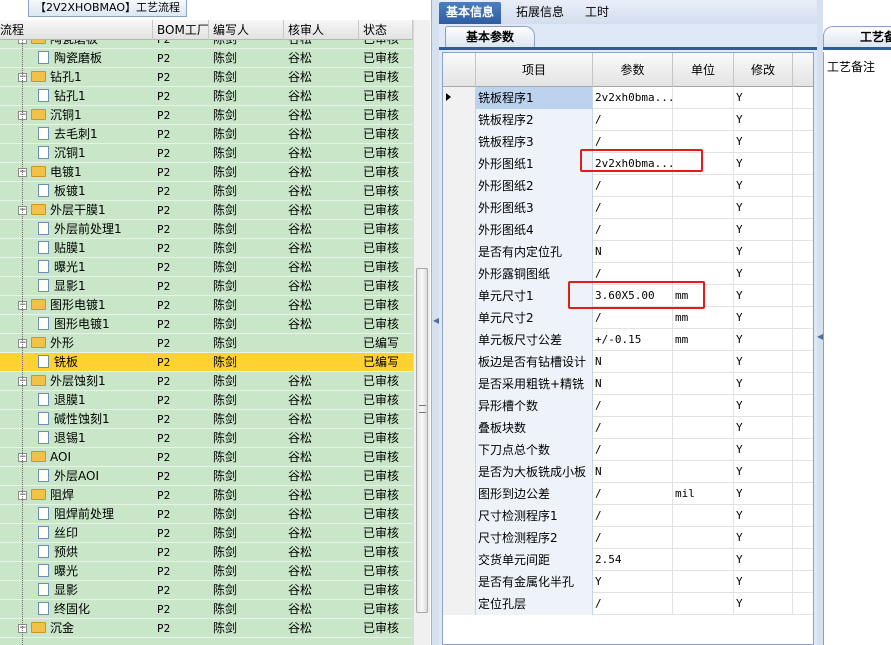 The height and width of the screenshot is (645, 891). I want to click on tree-node: 贴膜1, so click(62, 248).